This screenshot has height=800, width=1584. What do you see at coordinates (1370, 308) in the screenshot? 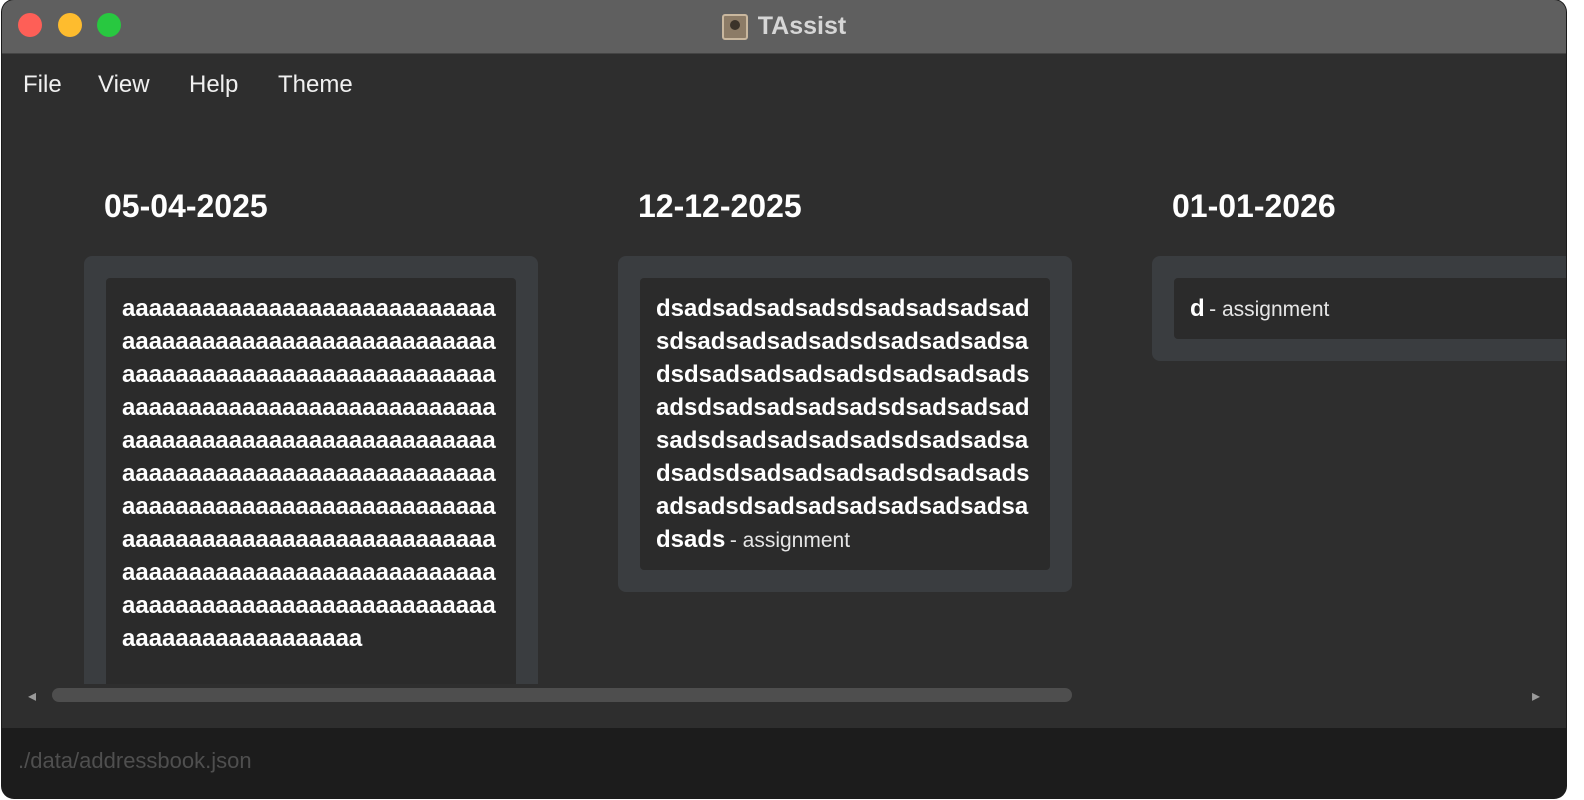
I see `assignment-card: d - assignment` at bounding box center [1370, 308].